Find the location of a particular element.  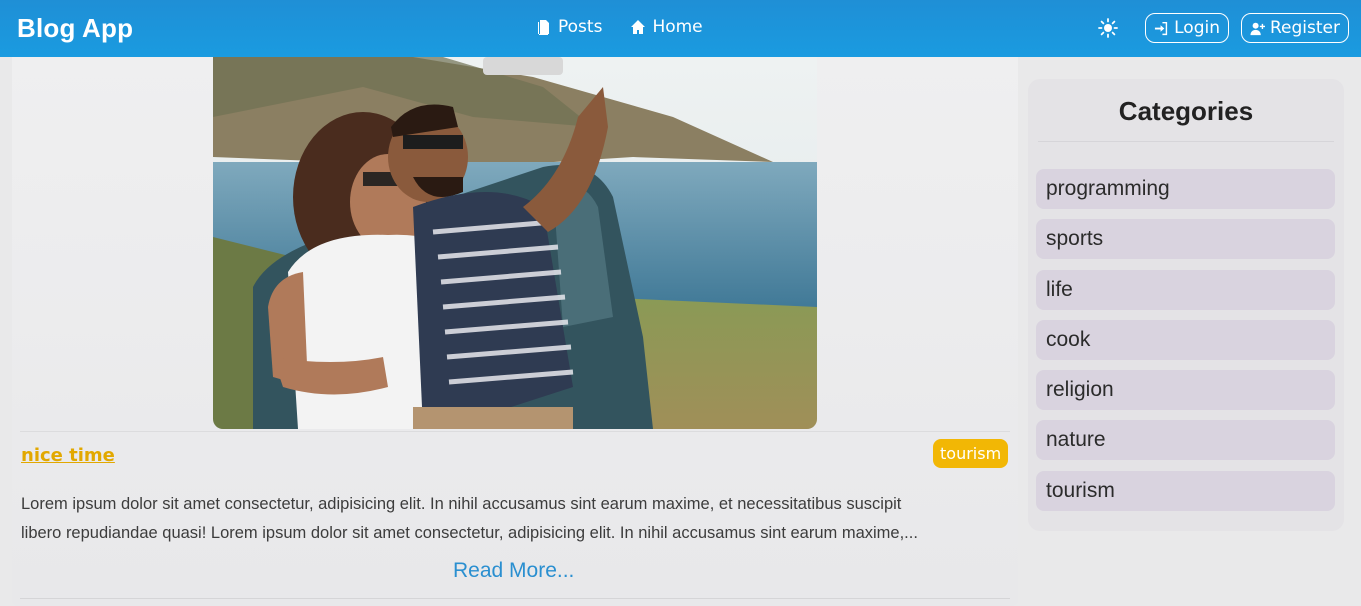

post-category-badge: tourism is located at coordinates (971, 453).